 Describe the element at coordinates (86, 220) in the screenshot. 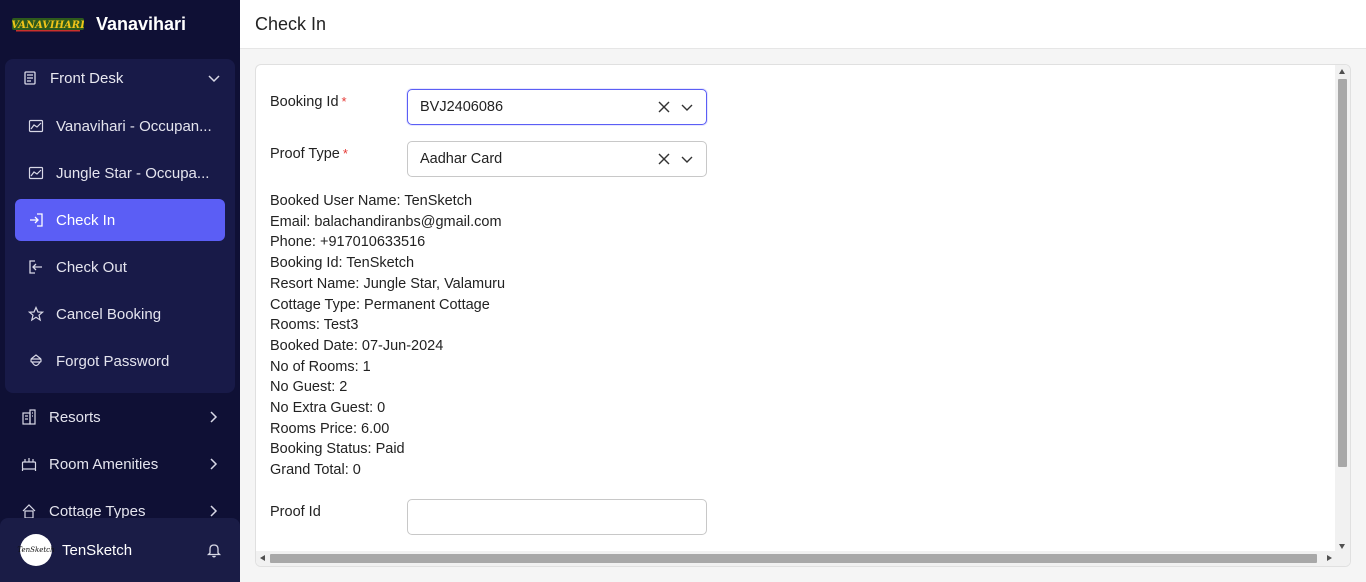

I see `sidebar-item-label: Check In` at that location.